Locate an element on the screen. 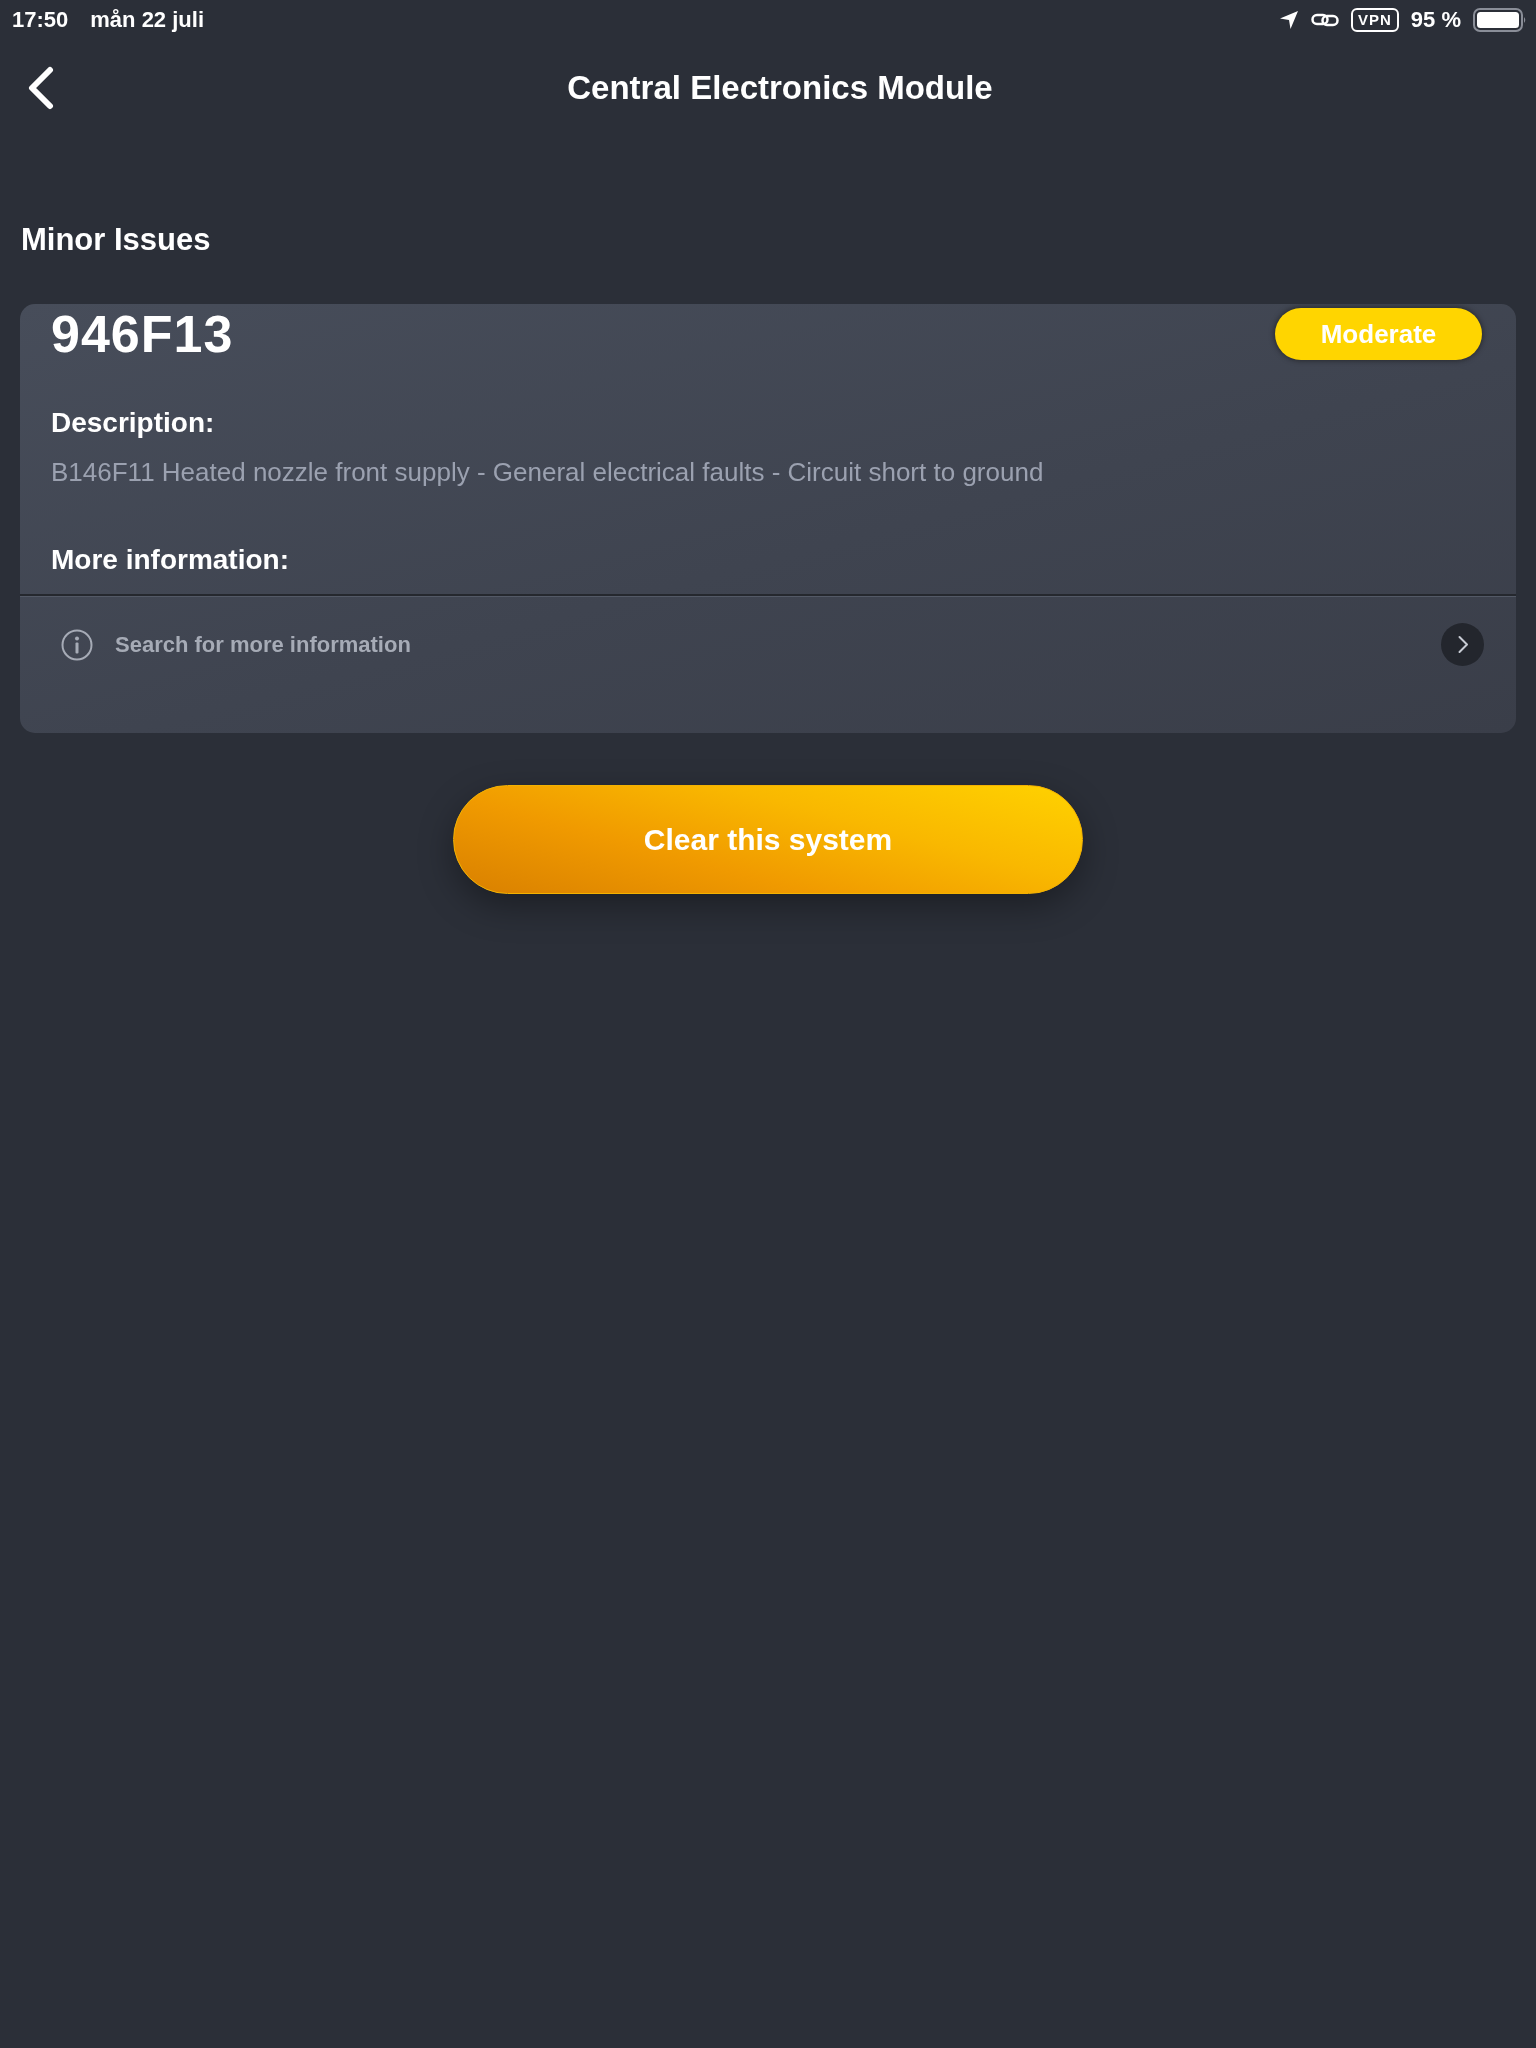 The height and width of the screenshot is (2048, 1536). chevron-right-icon is located at coordinates (1462, 644).